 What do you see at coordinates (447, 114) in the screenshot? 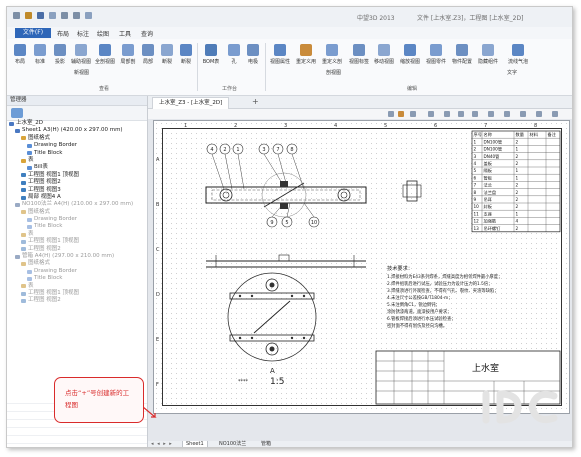
I see `view-cube-icon` at bounding box center [447, 114].